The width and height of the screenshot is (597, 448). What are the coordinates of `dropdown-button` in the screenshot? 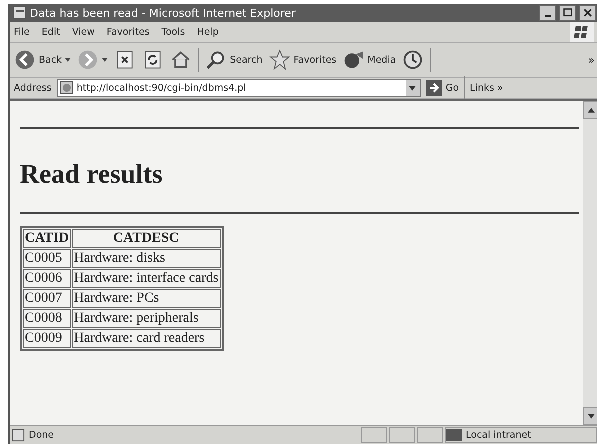 It's located at (413, 88).